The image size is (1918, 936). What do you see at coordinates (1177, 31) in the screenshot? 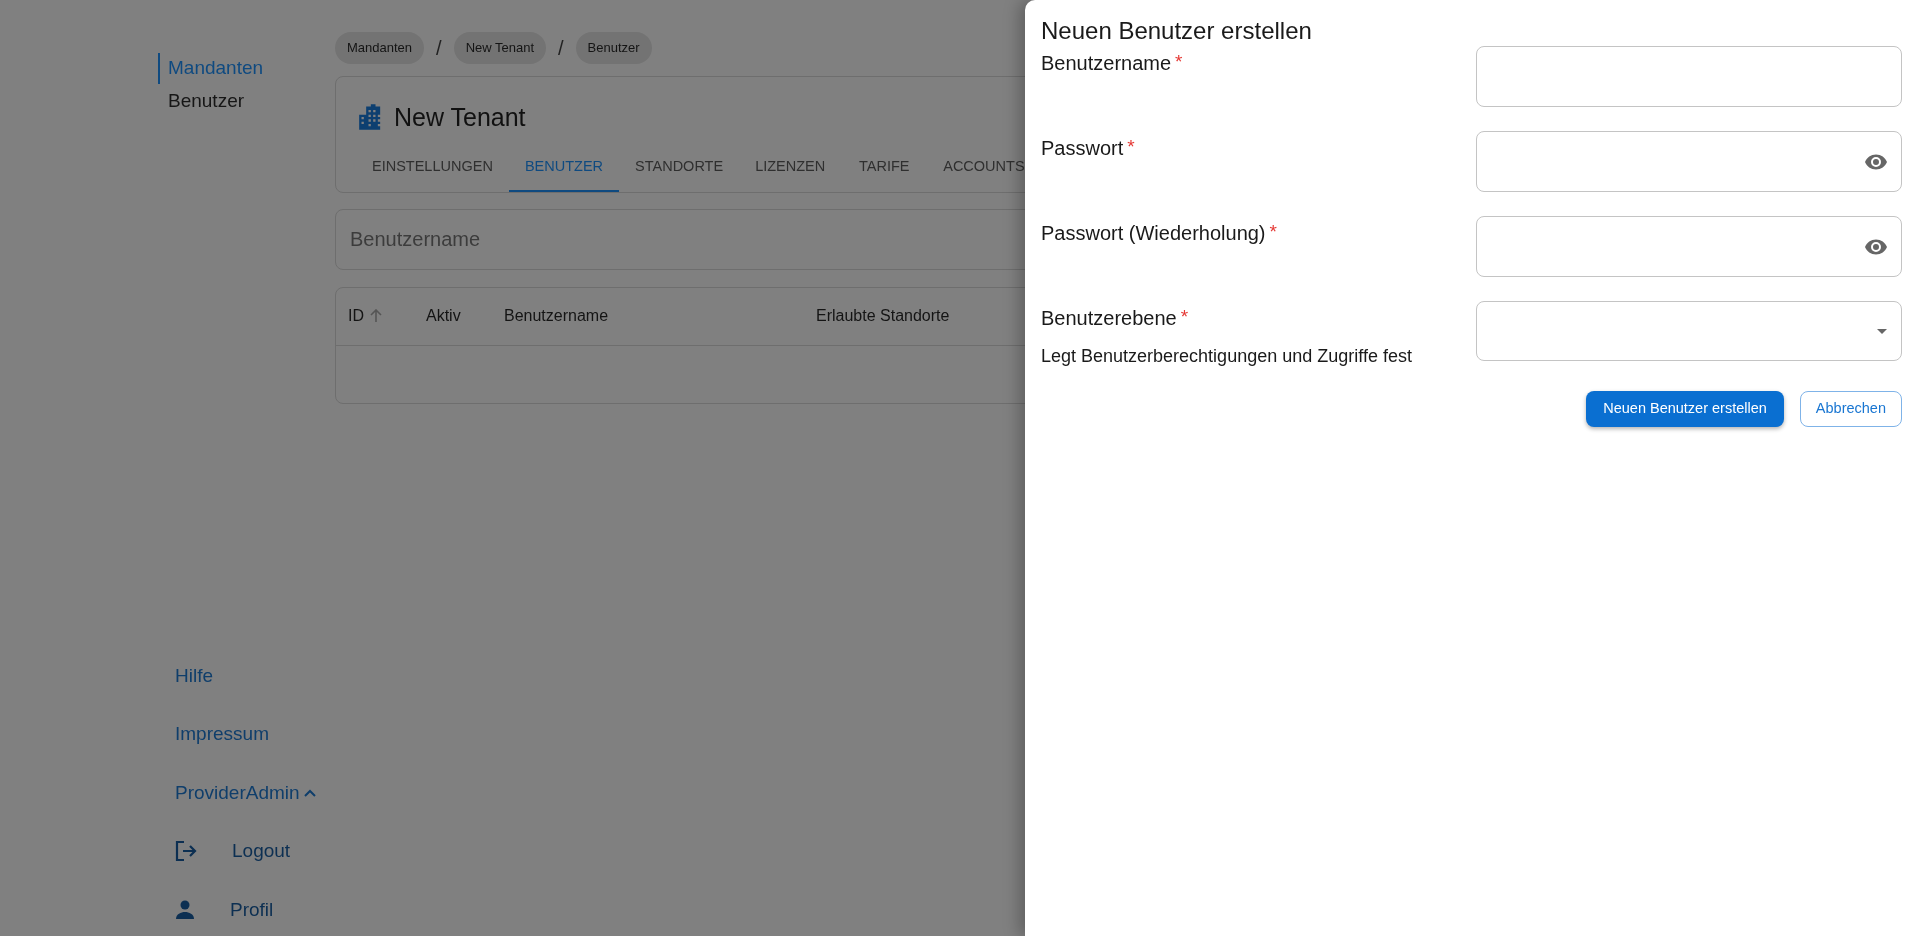
I see `drawer-title: Neuen Benutzer erstellen` at bounding box center [1177, 31].